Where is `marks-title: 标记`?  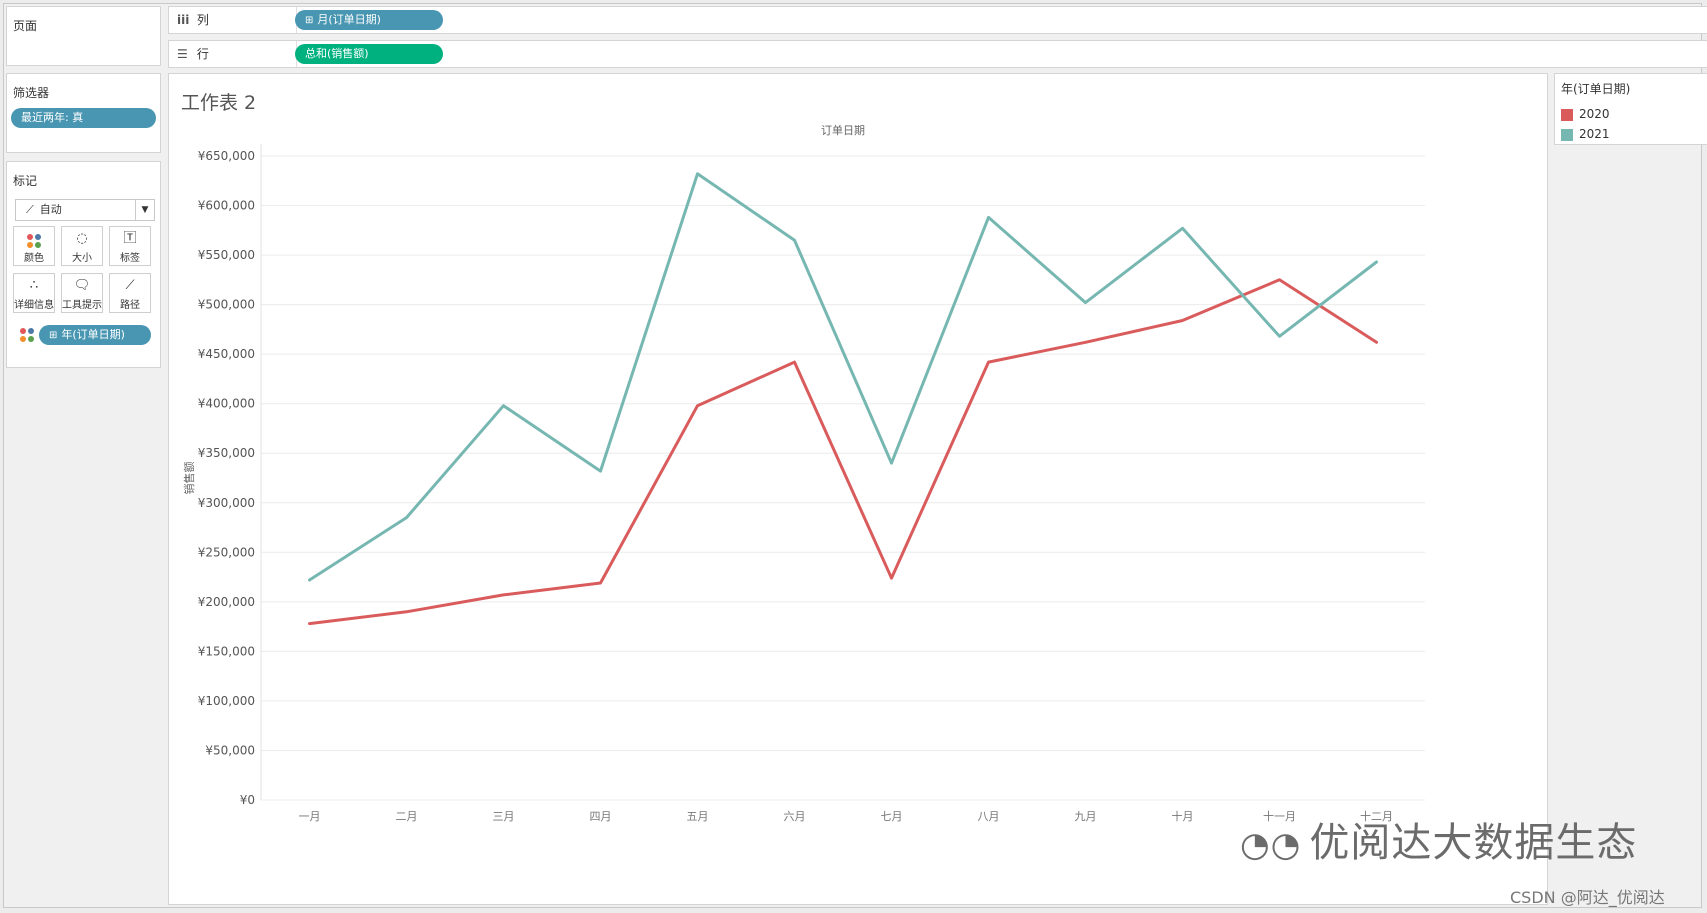 marks-title: 标记 is located at coordinates (25, 181).